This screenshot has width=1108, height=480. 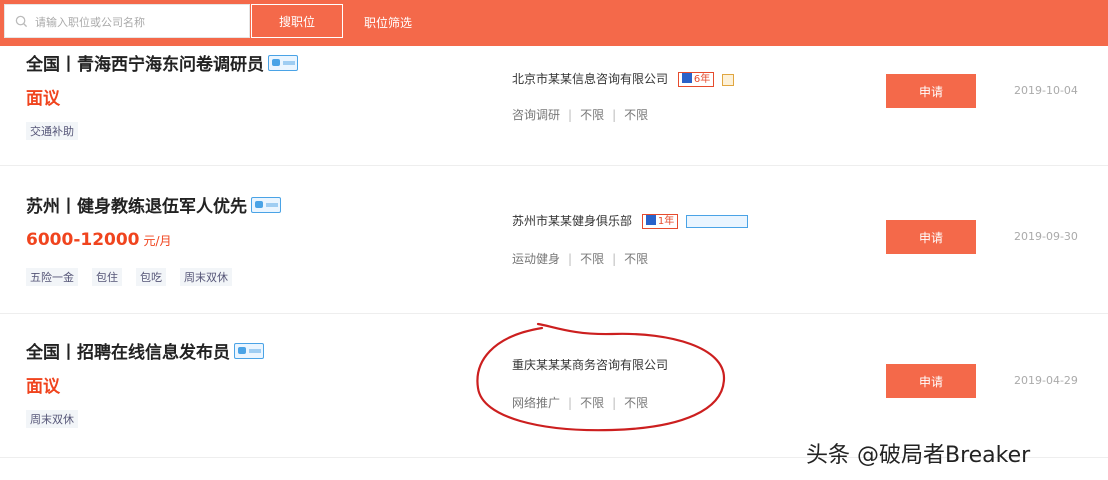 What do you see at coordinates (580, 115) in the screenshot?
I see `company-meta: 咨询调研 | 不限 | 不限` at bounding box center [580, 115].